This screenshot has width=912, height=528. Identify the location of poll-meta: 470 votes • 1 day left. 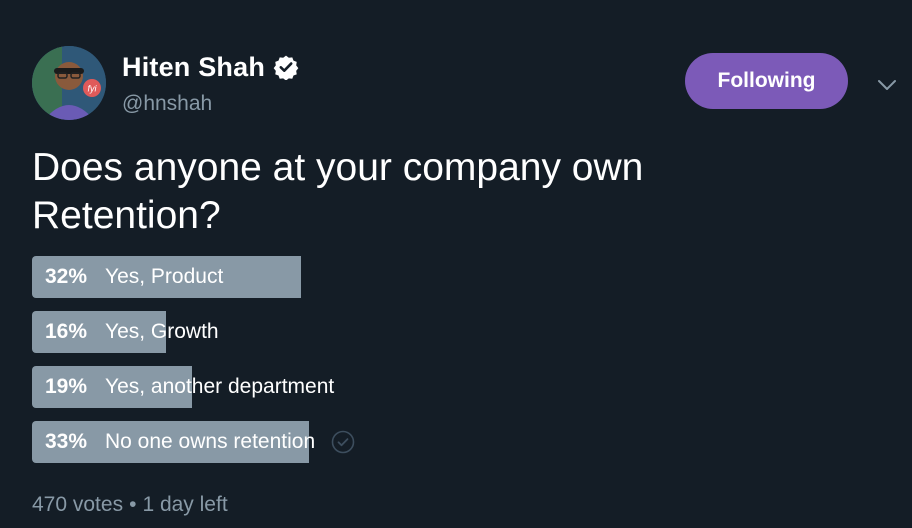
(130, 505).